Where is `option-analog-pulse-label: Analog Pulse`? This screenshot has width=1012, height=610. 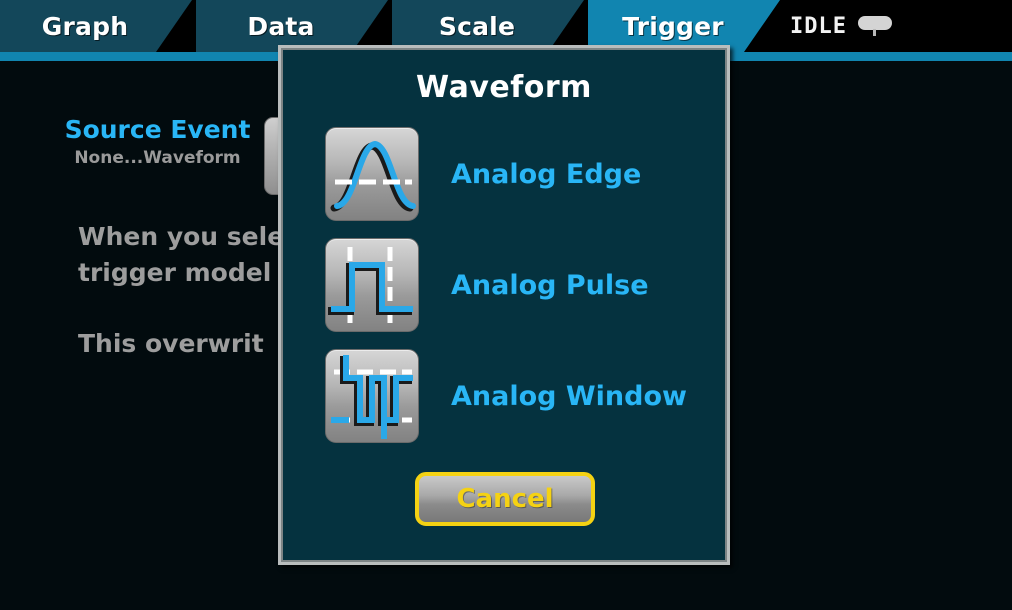
option-analog-pulse-label: Analog Pulse is located at coordinates (550, 285).